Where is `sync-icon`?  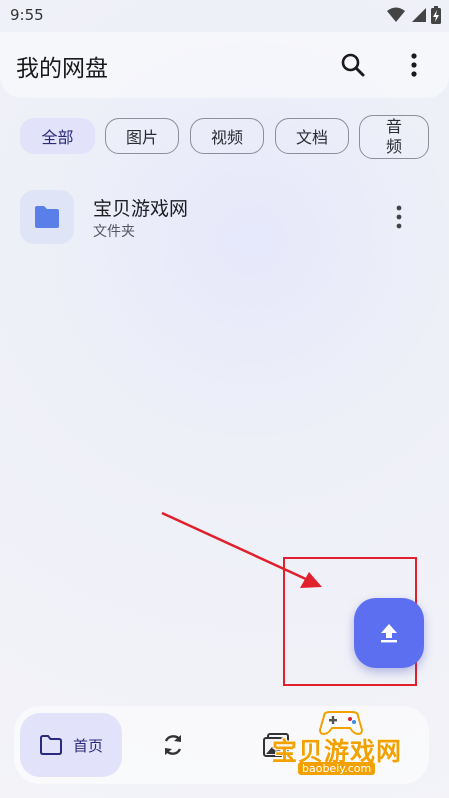 sync-icon is located at coordinates (173, 745).